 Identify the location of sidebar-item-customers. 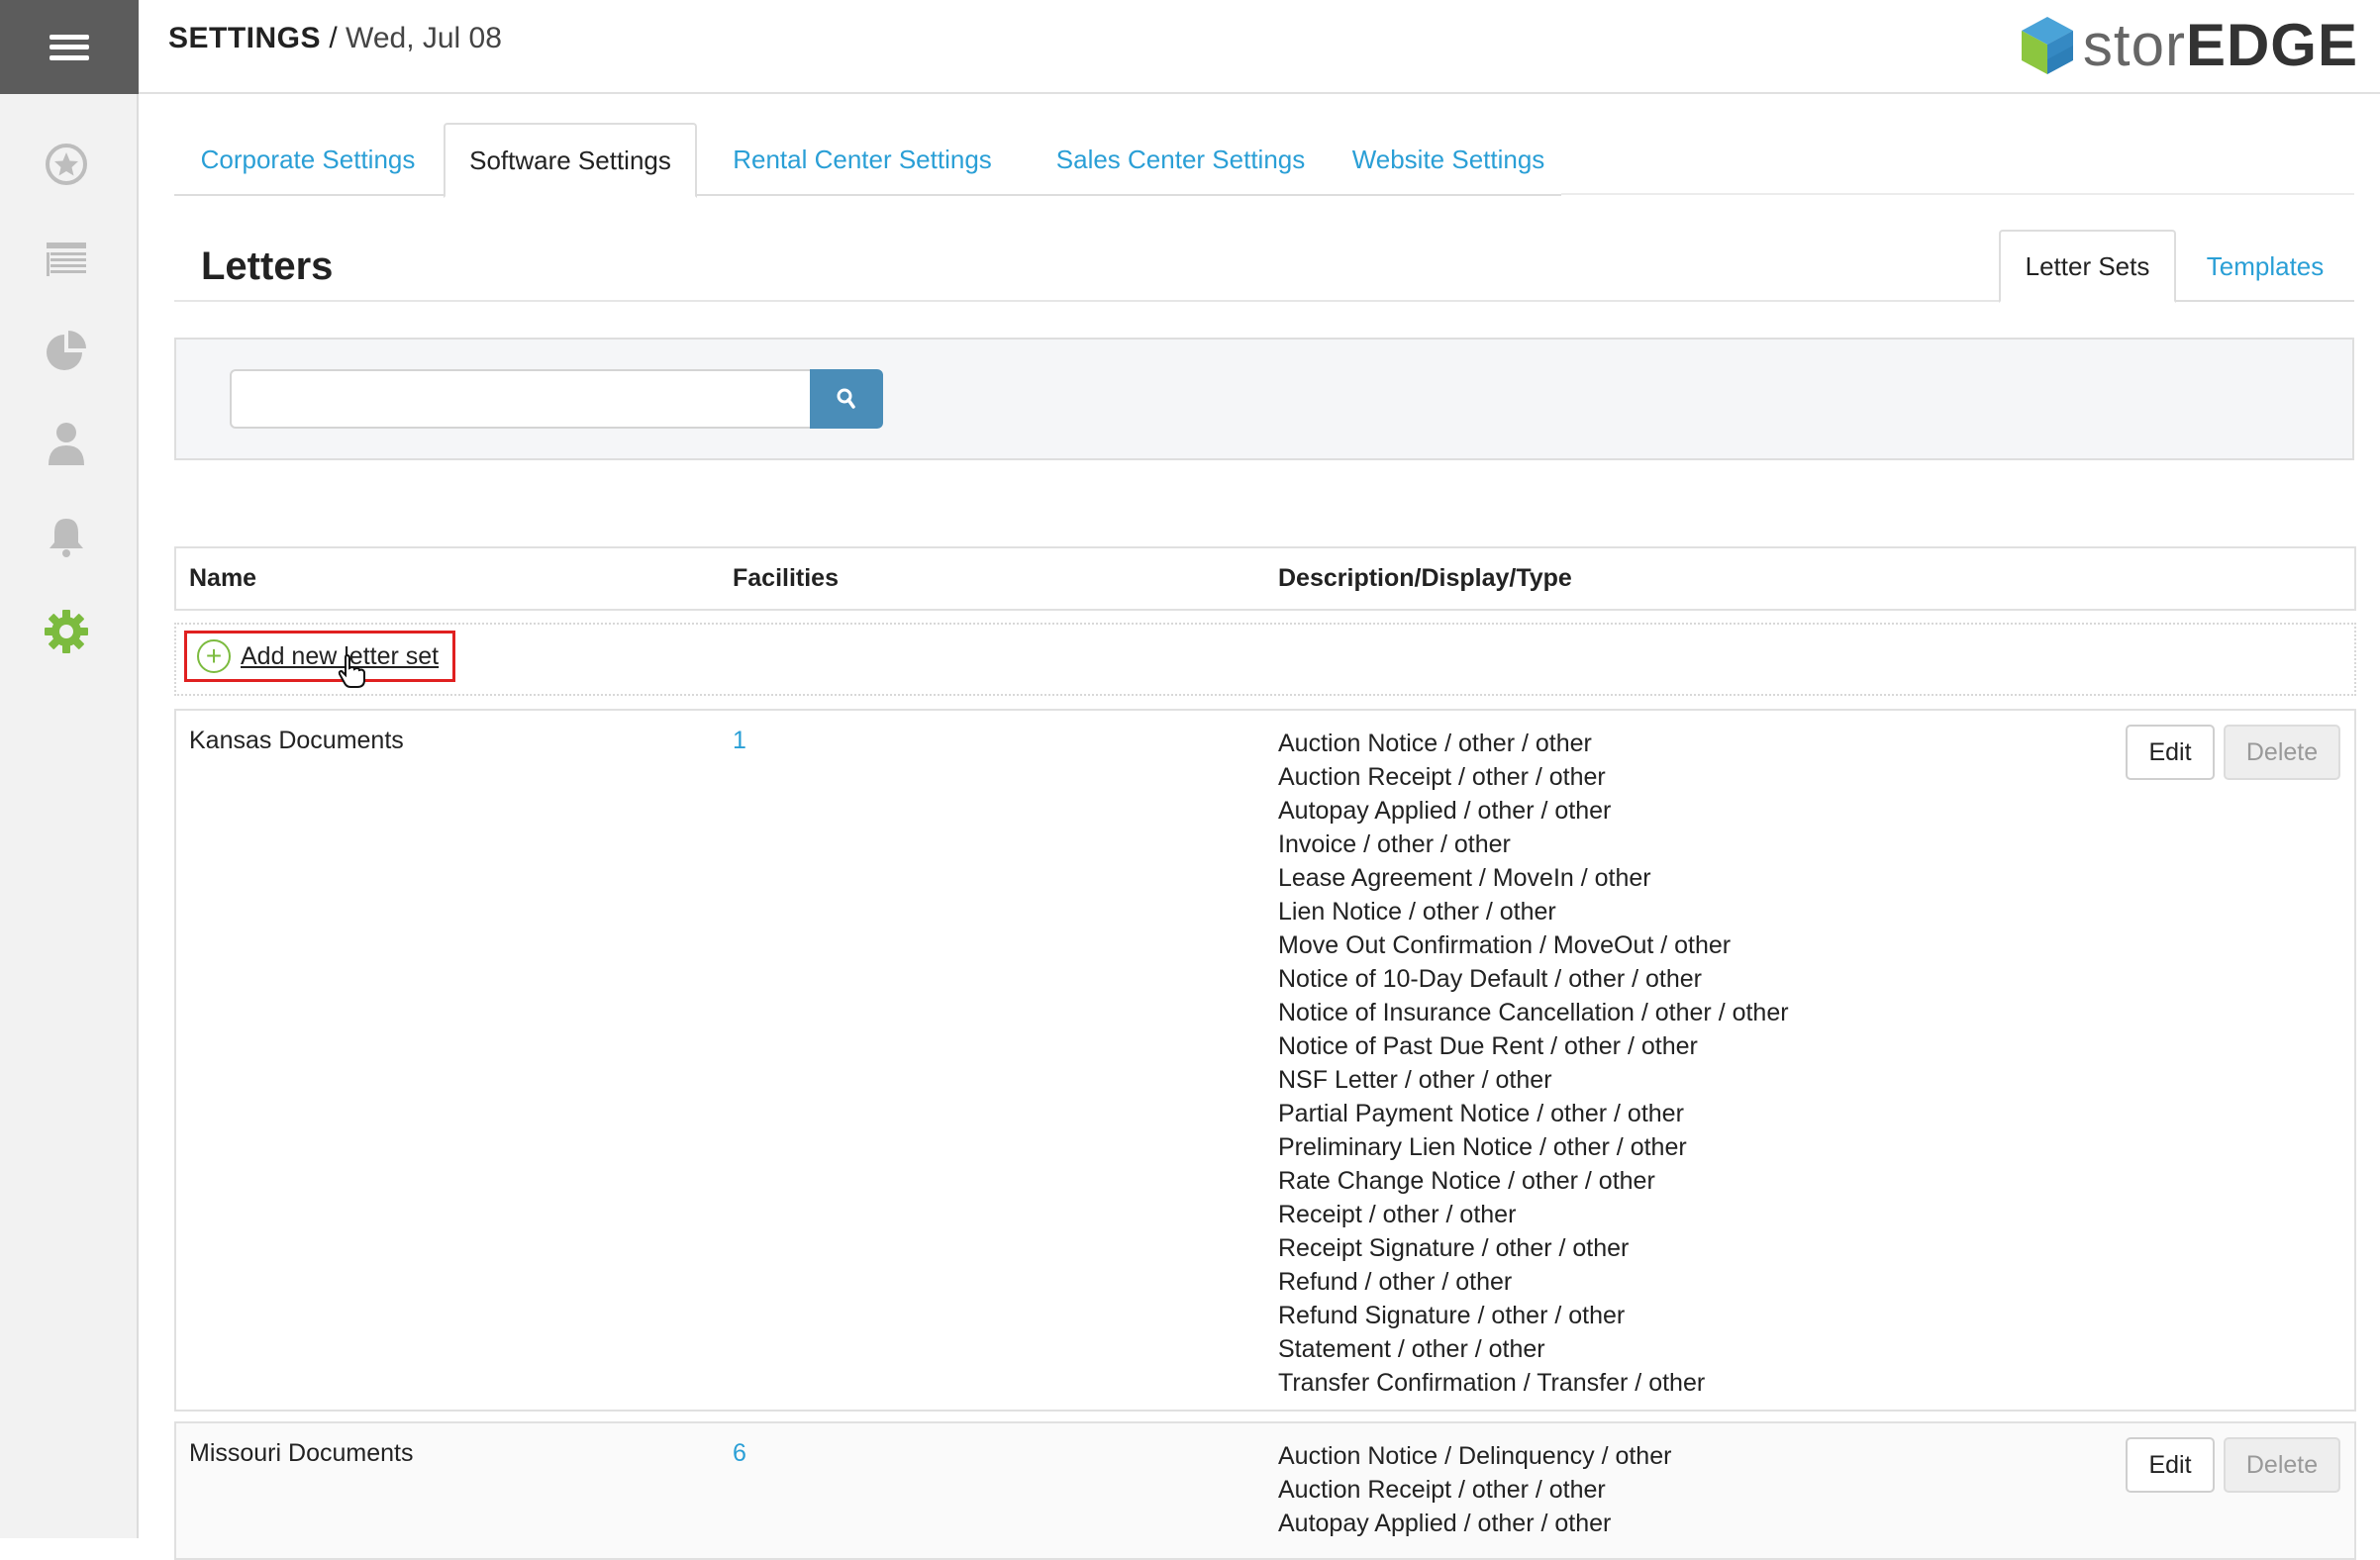
(66, 442).